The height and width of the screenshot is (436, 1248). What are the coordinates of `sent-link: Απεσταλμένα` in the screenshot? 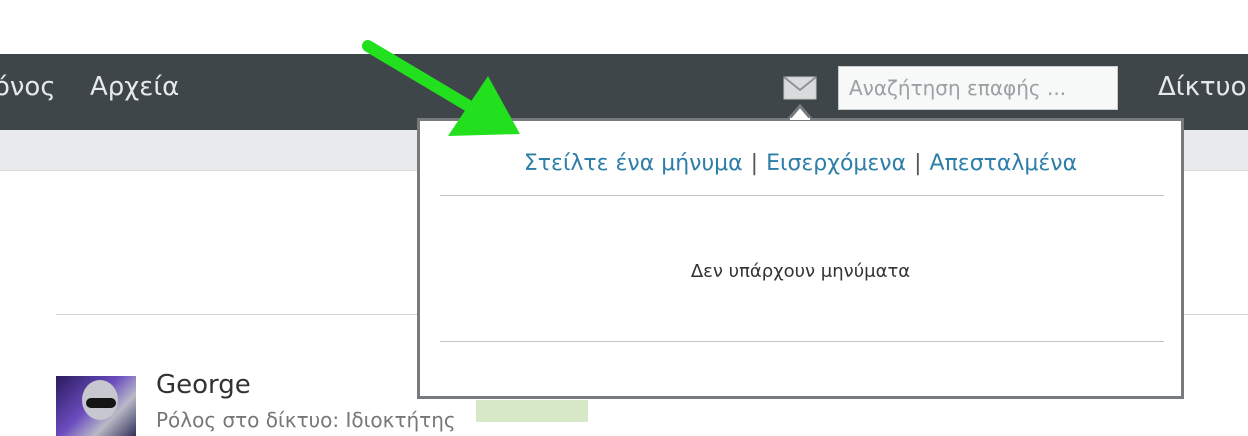 It's located at (1004, 163).